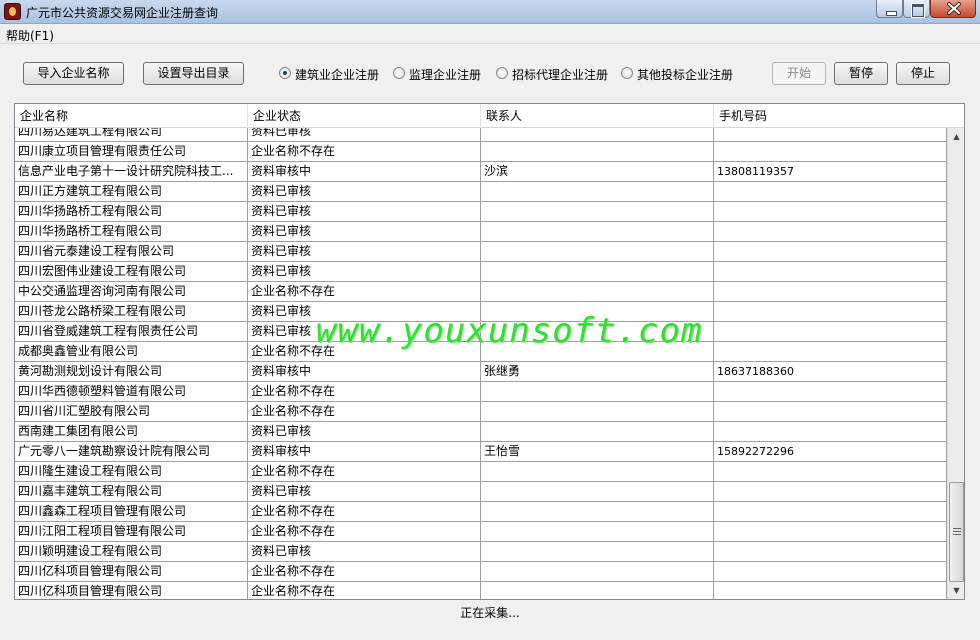 This screenshot has height=640, width=980. What do you see at coordinates (30, 35) in the screenshot?
I see `menu-help: 帮助(F1)` at bounding box center [30, 35].